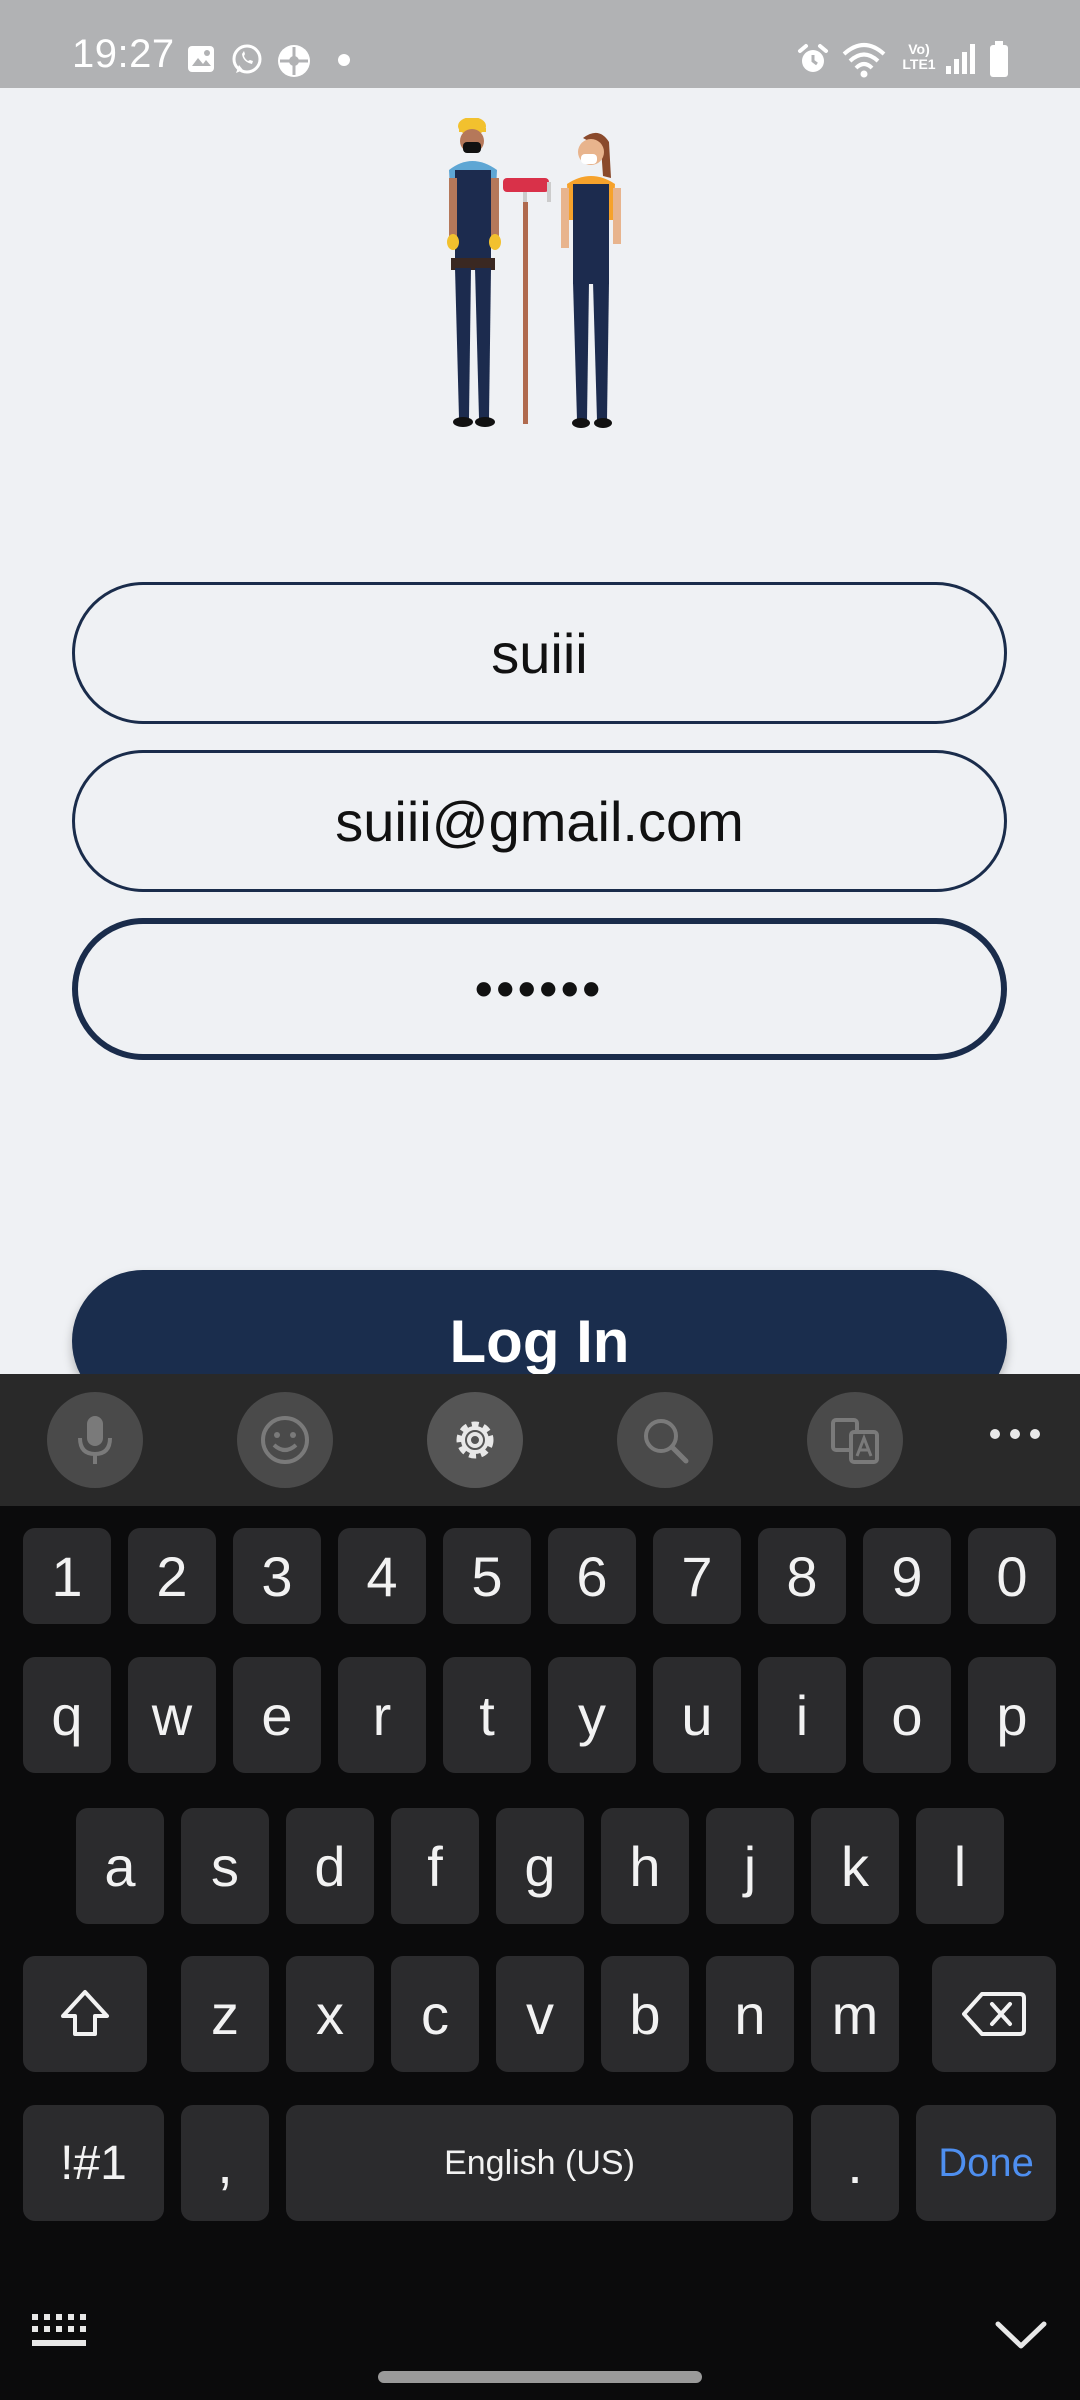  Describe the element at coordinates (435, 1866) in the screenshot. I see `key-f: f` at that location.